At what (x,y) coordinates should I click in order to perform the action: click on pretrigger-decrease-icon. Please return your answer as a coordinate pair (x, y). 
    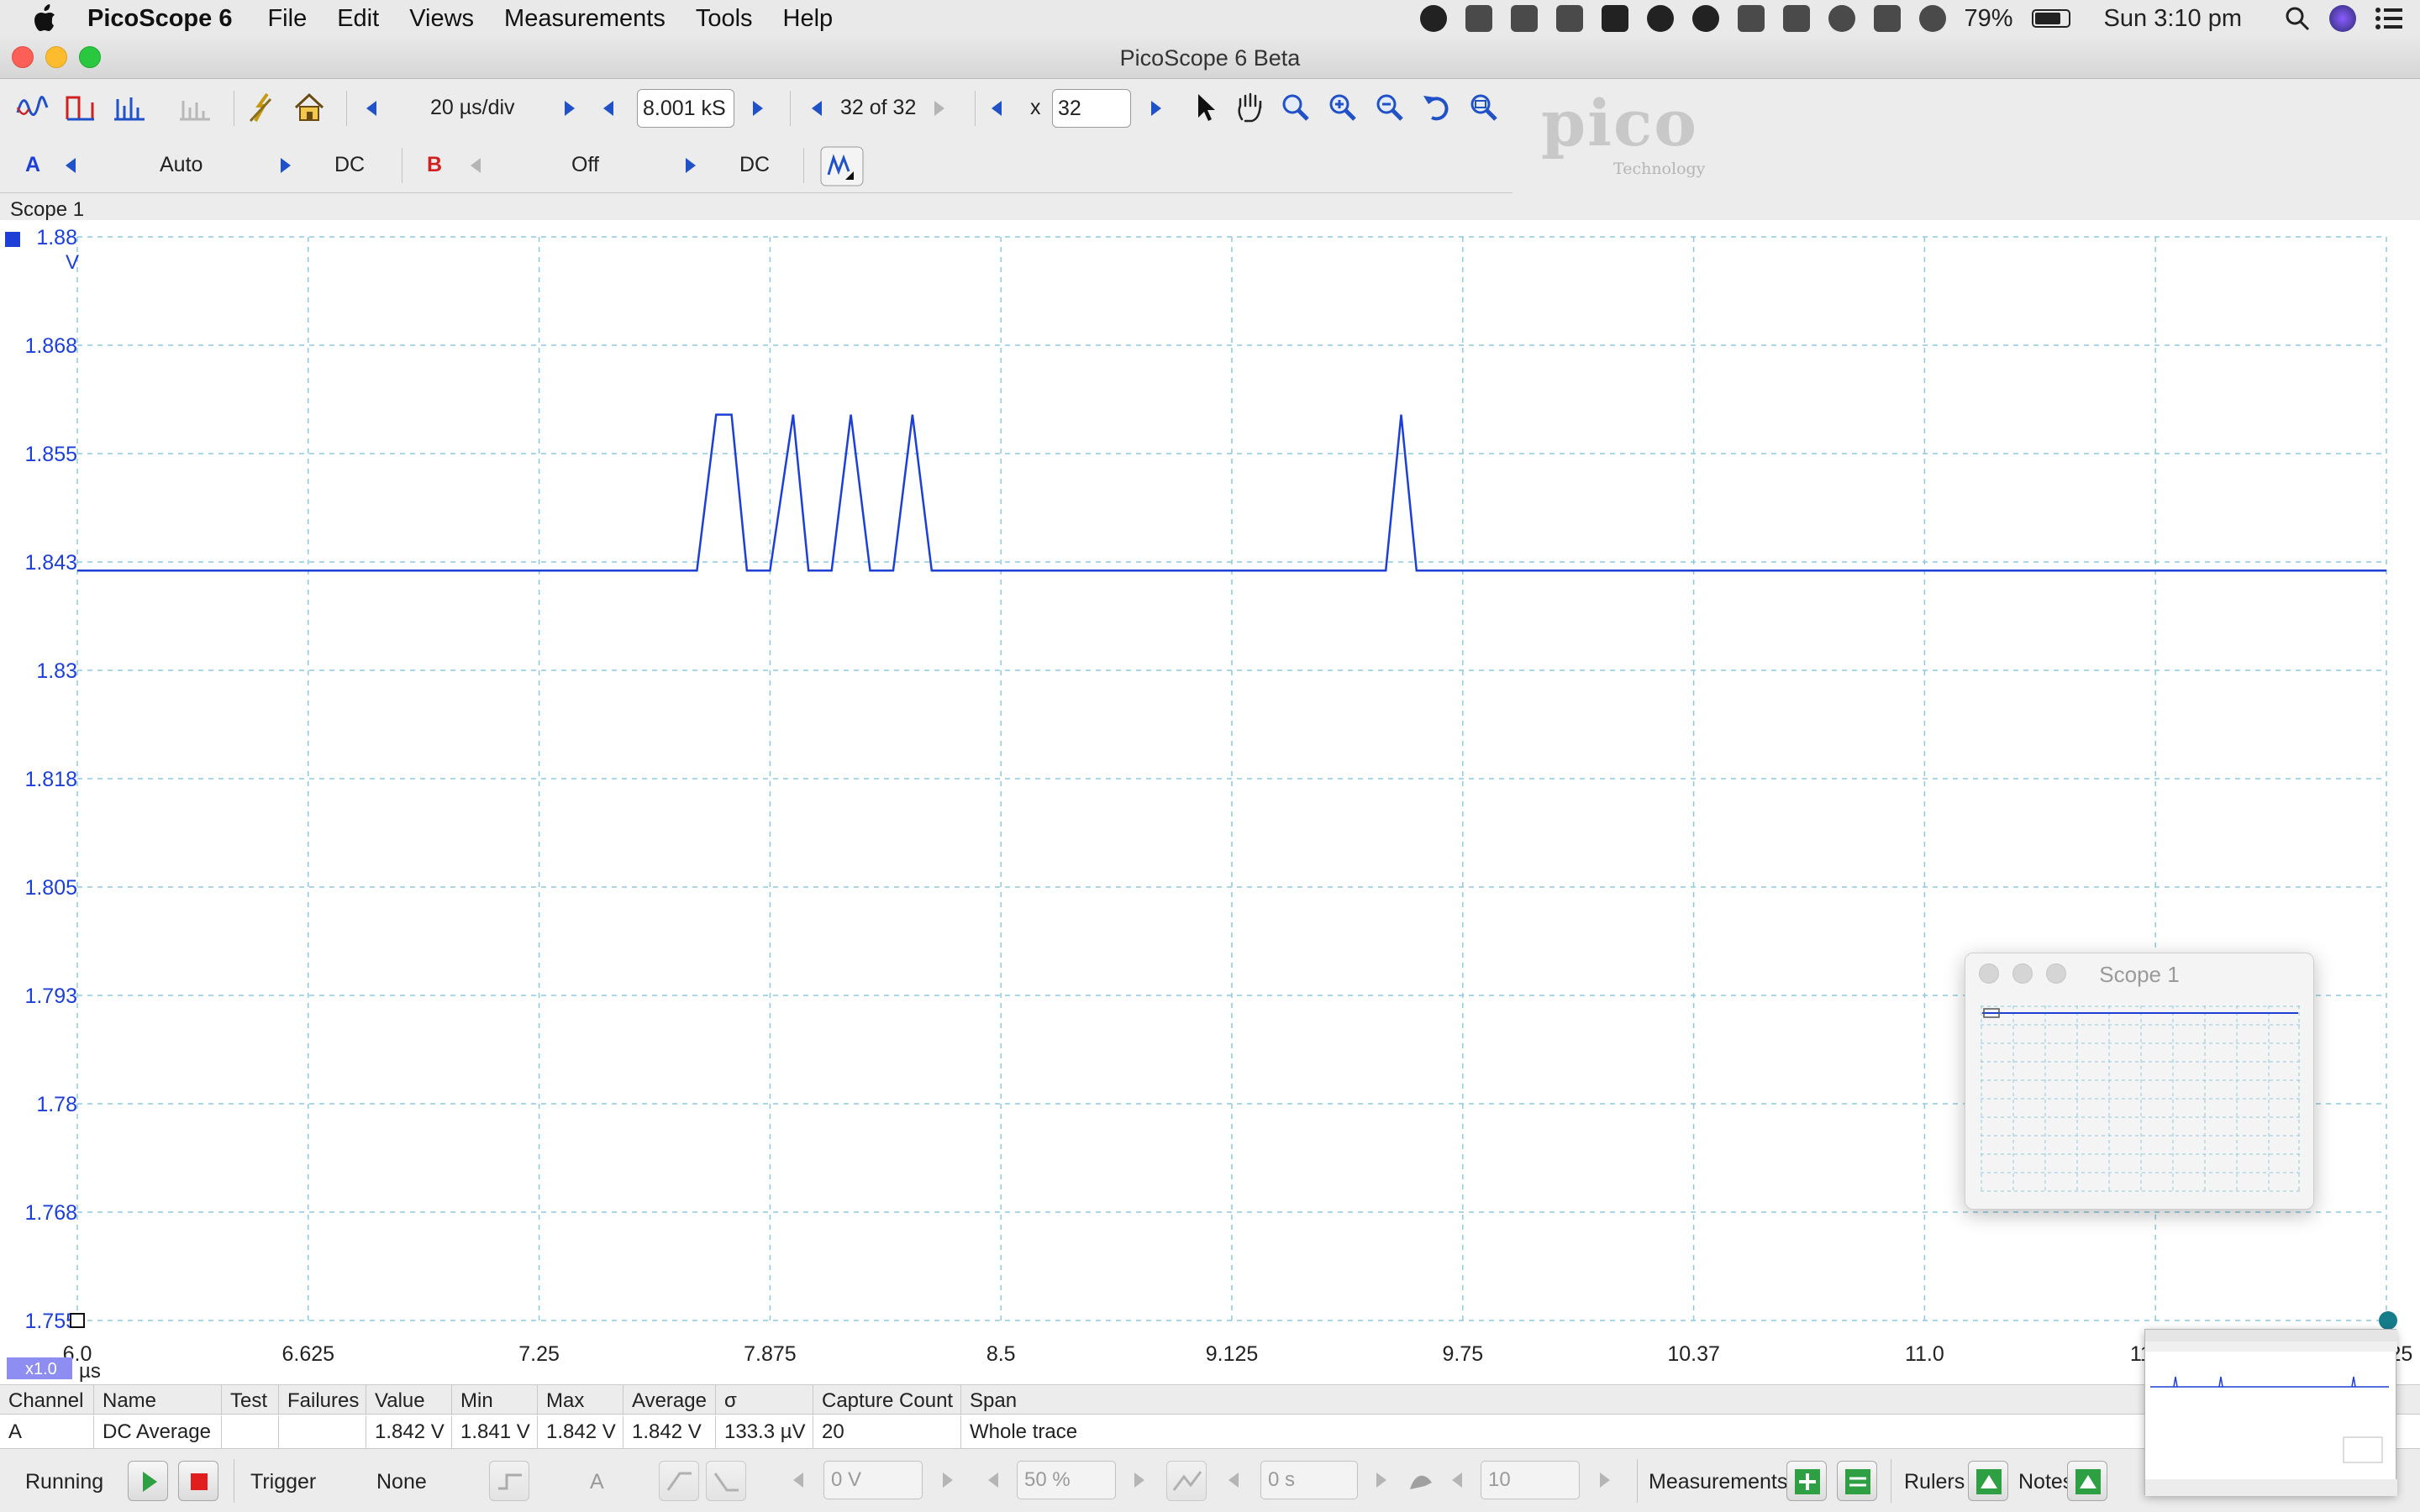
    Looking at the image, I should click on (993, 1480).